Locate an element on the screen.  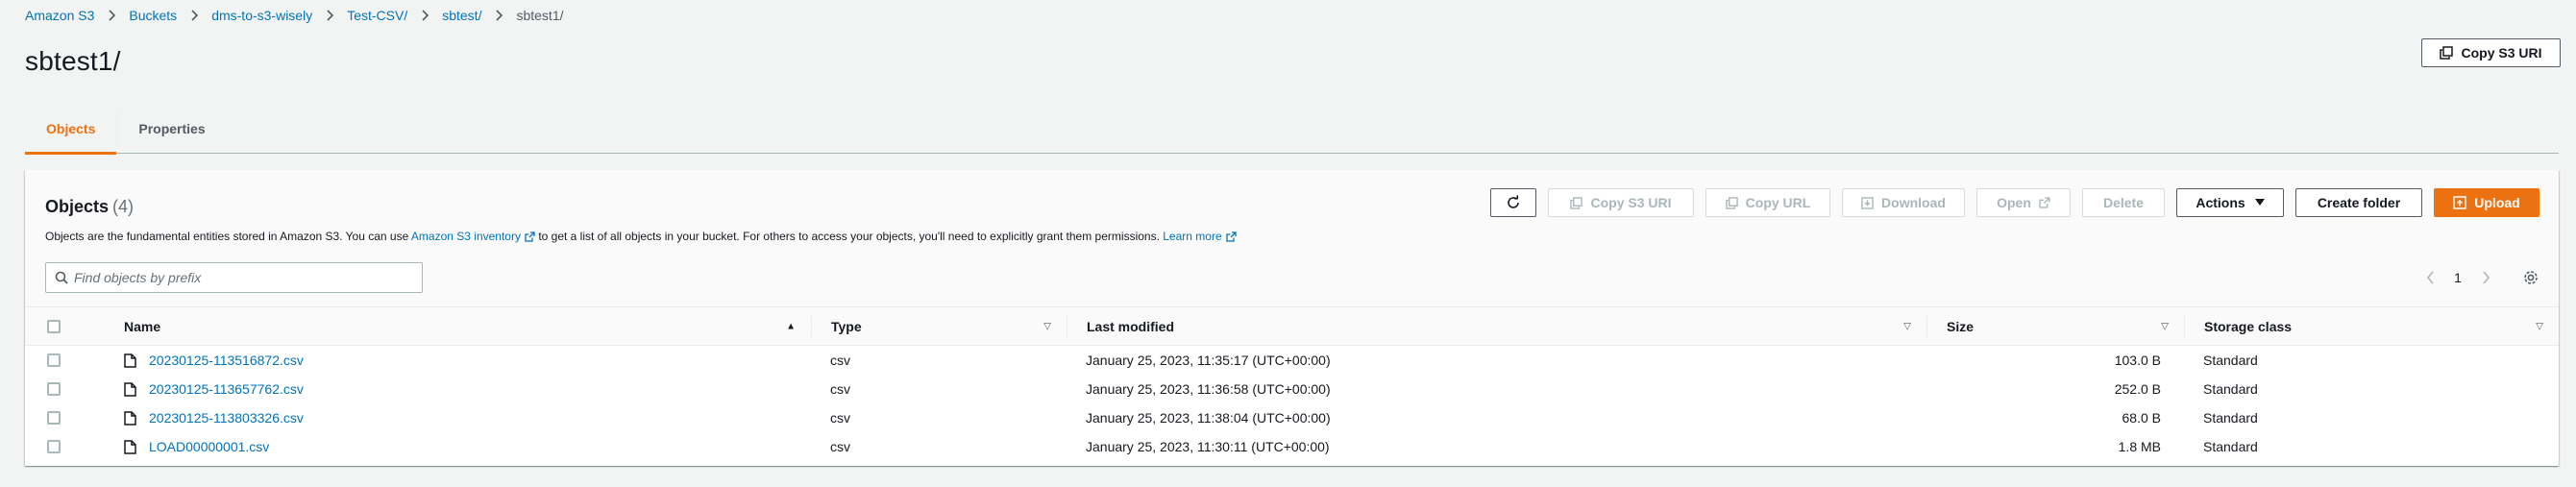
column-type-label: Type is located at coordinates (846, 326).